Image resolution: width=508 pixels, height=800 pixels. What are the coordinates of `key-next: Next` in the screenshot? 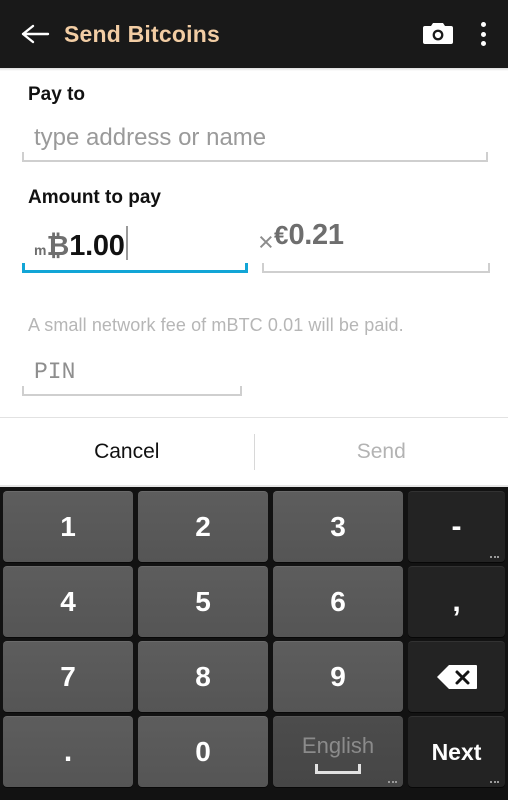 It's located at (456, 751).